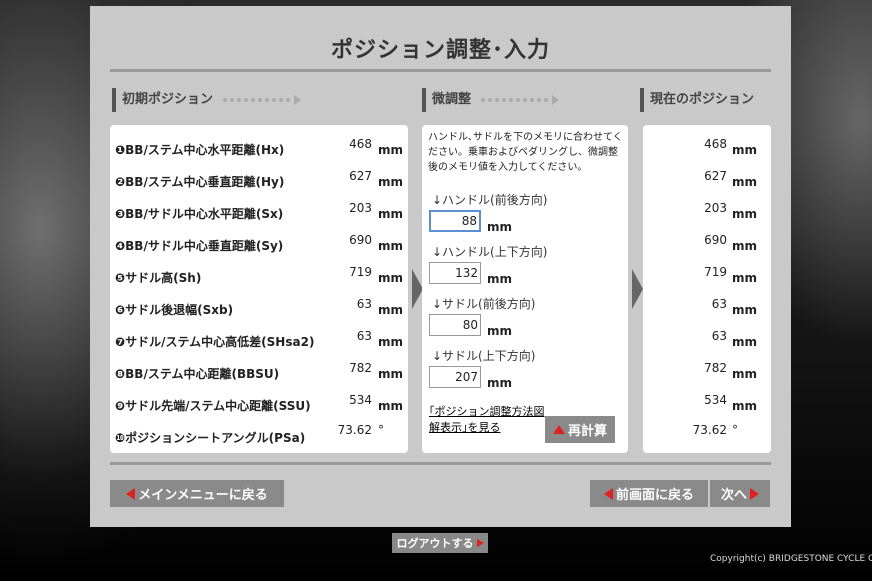 The image size is (872, 581). I want to click on row-label: ❺サドル高(Sh), so click(158, 278).